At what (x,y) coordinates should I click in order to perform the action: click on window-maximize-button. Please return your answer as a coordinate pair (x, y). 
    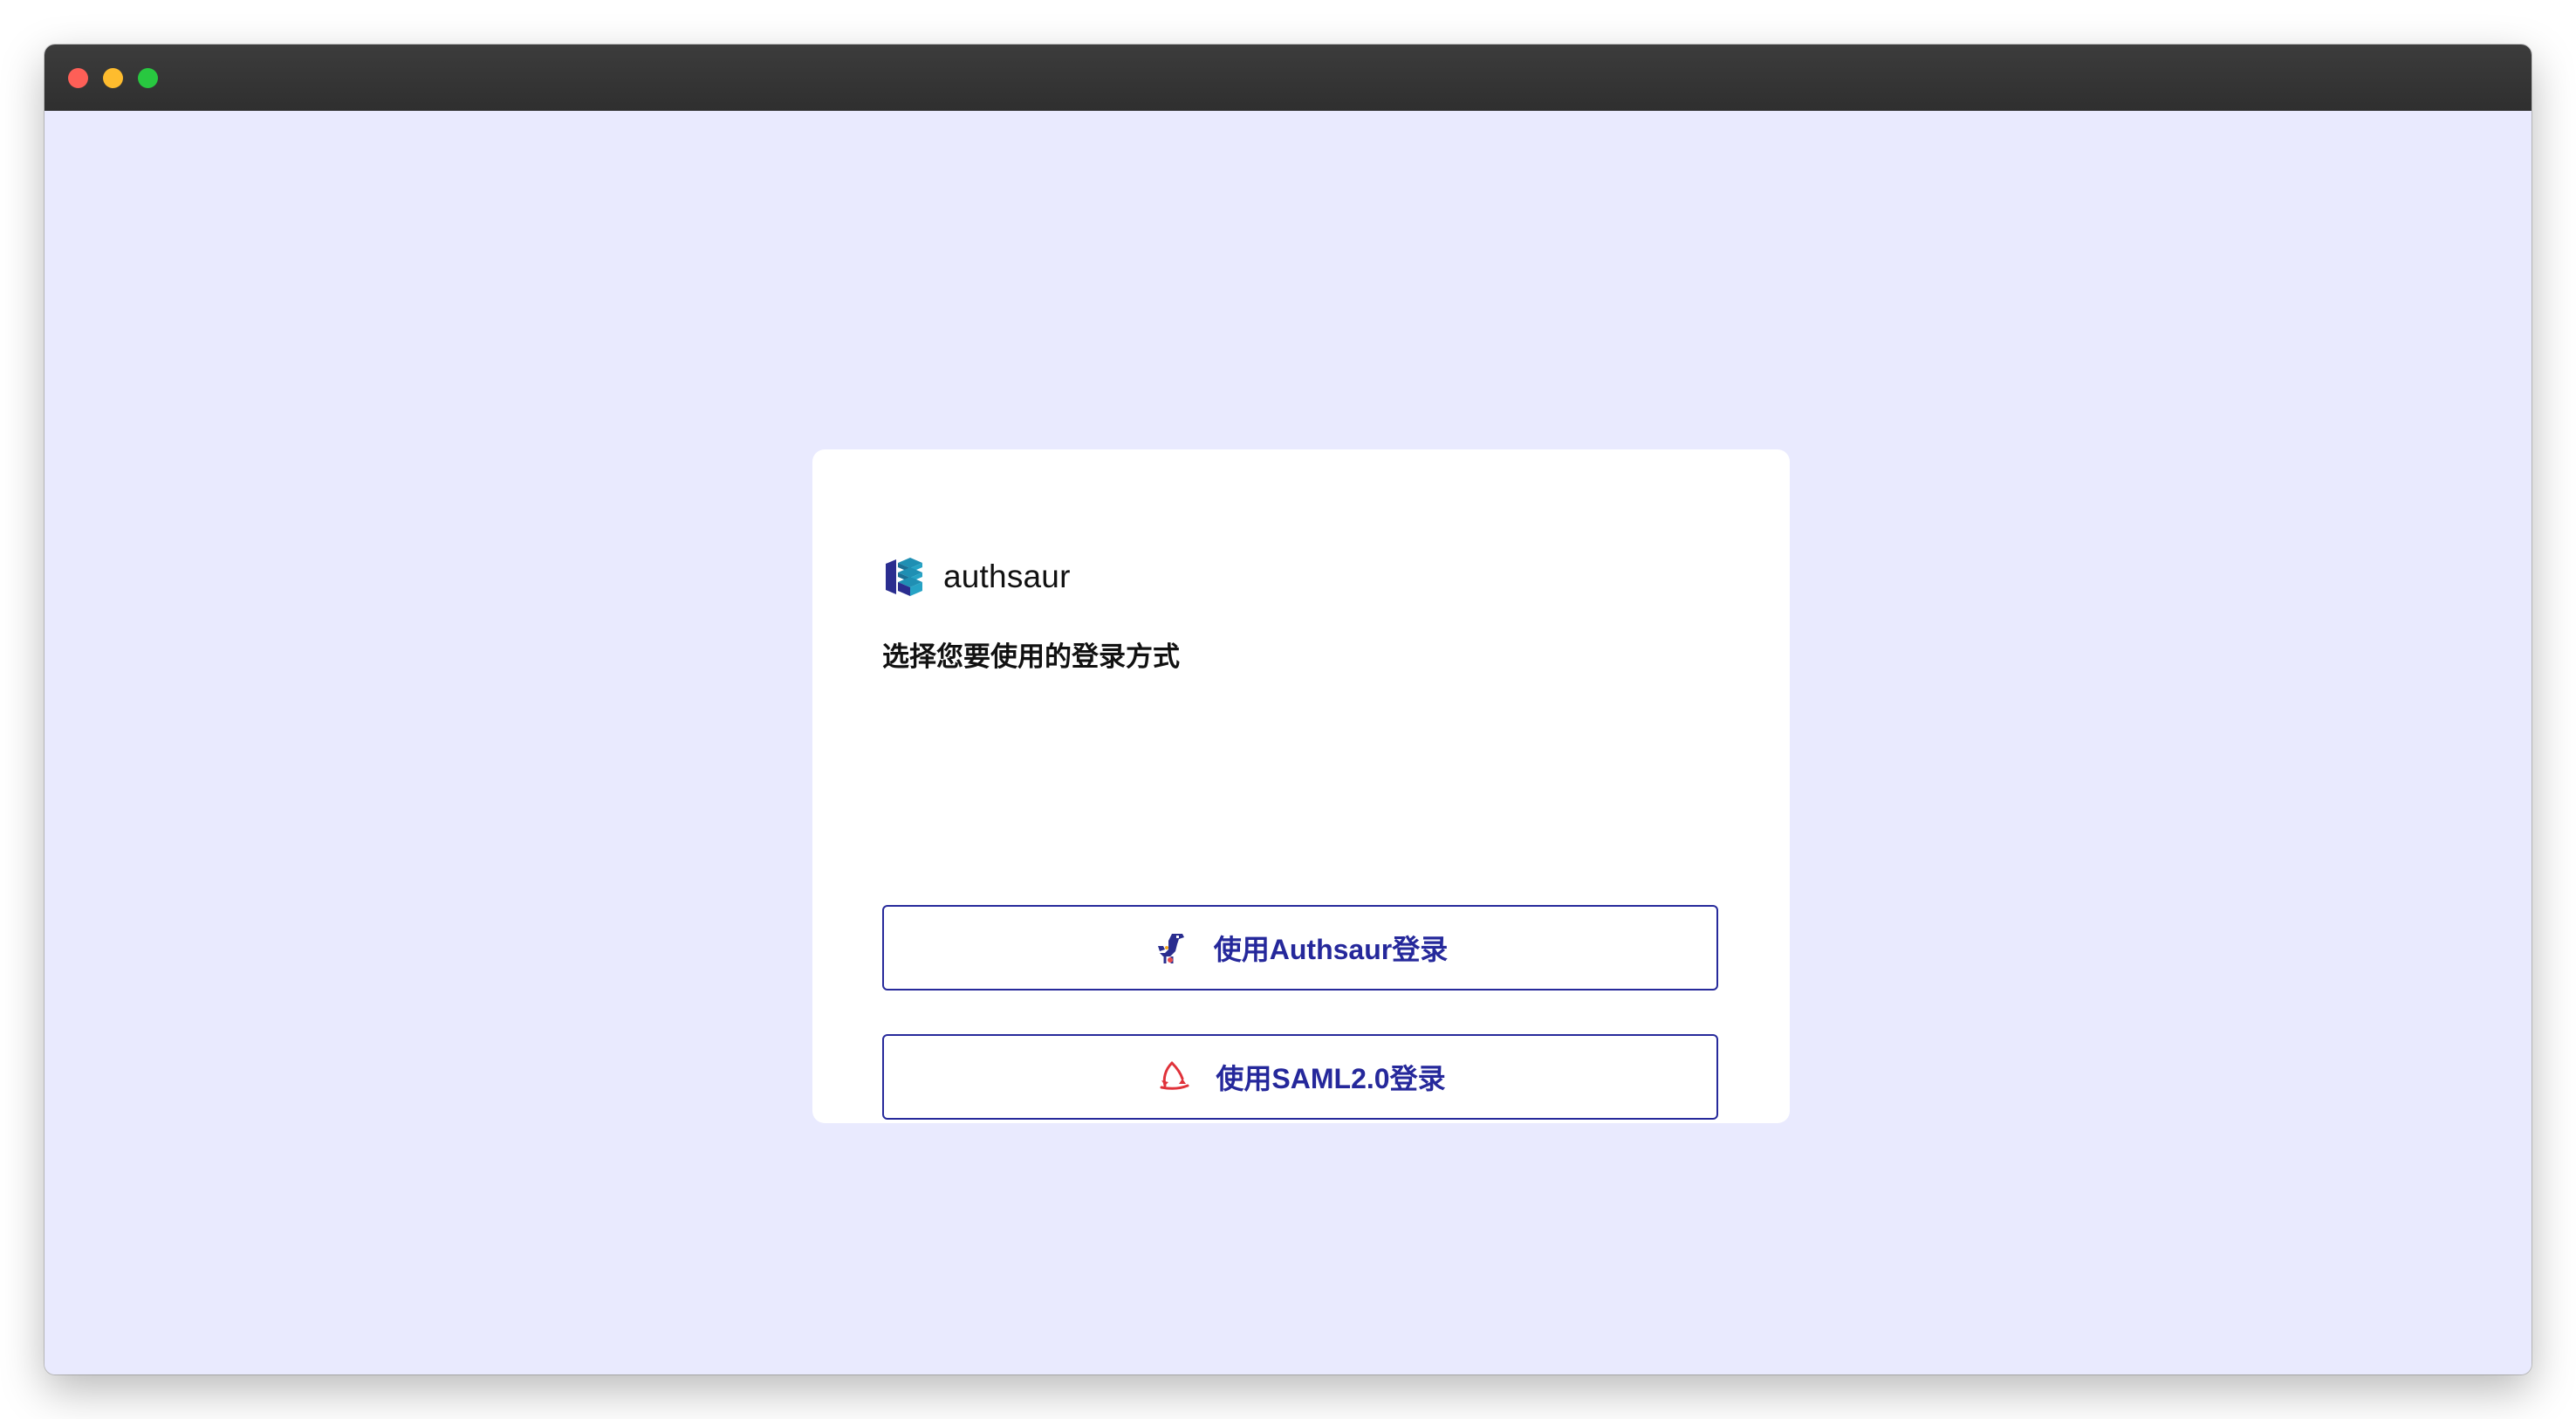
    Looking at the image, I should click on (148, 78).